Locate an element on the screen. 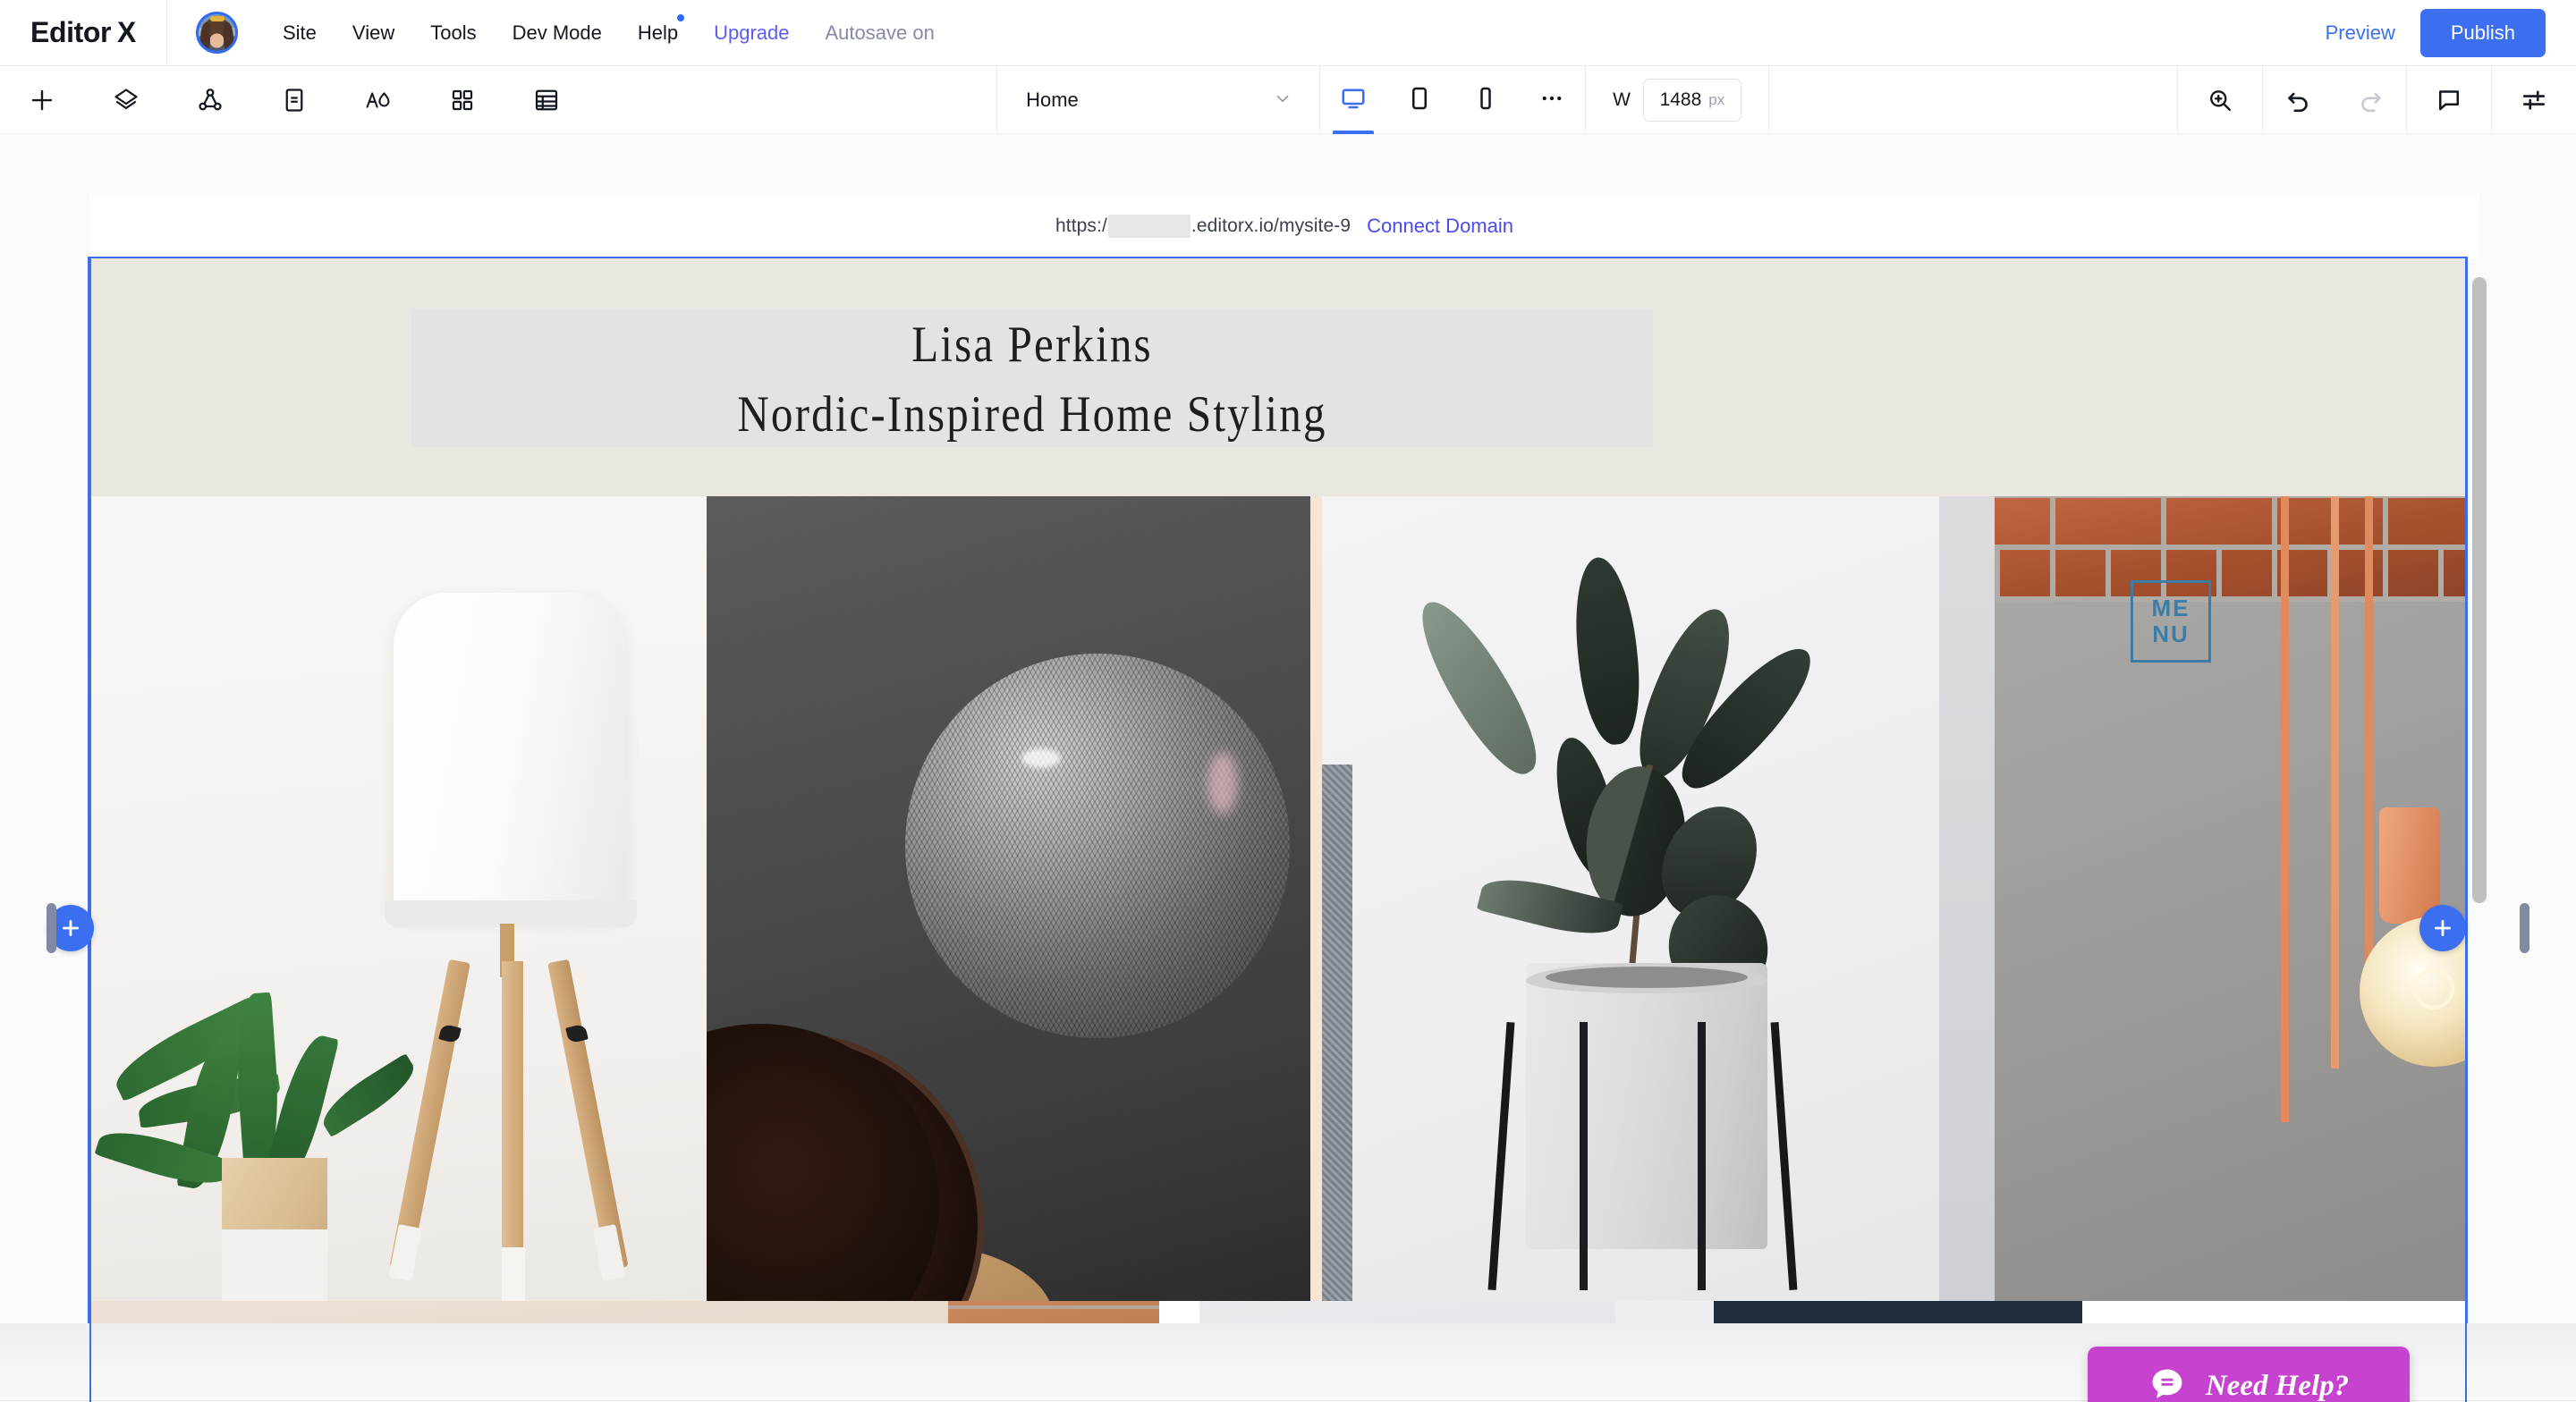 The width and height of the screenshot is (2576, 1402). desktop-icon is located at coordinates (1353, 100).